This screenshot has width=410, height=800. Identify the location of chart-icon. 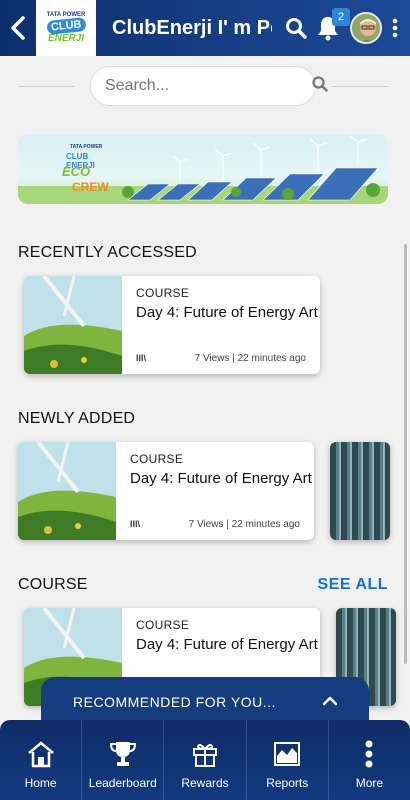
(287, 754).